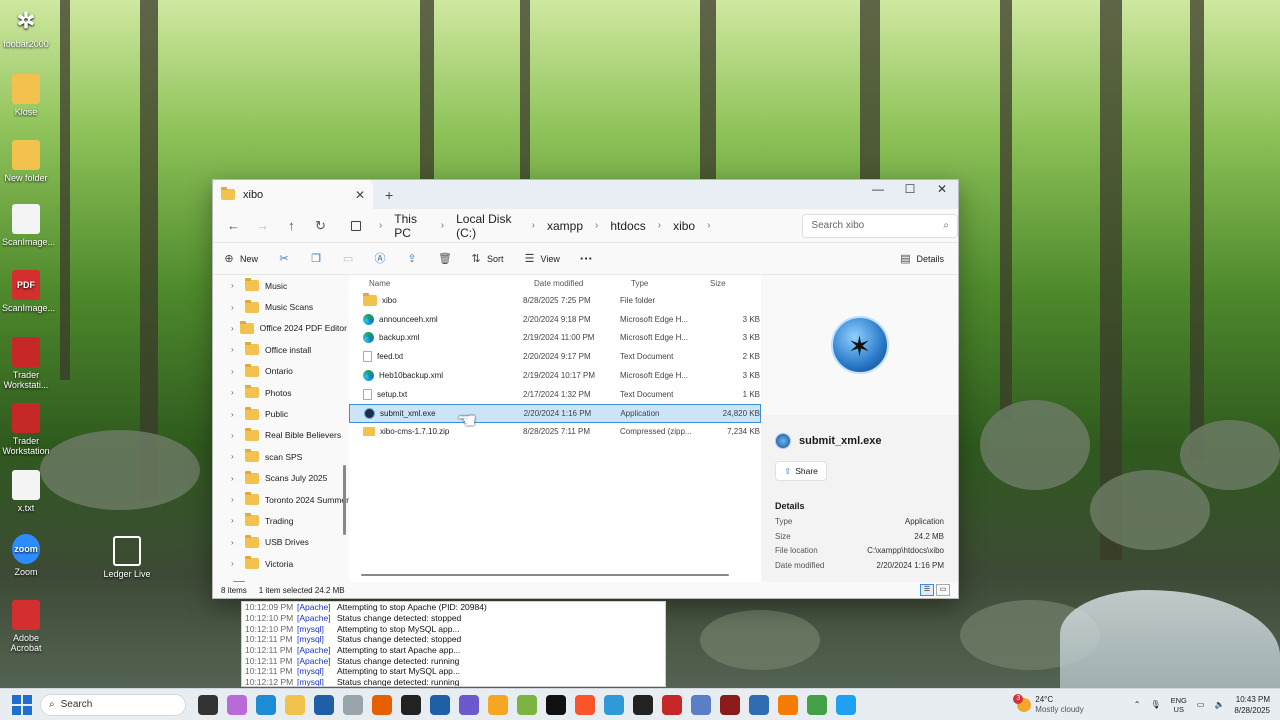 The height and width of the screenshot is (720, 1280). I want to click on copy-button: ❐, so click(316, 259).